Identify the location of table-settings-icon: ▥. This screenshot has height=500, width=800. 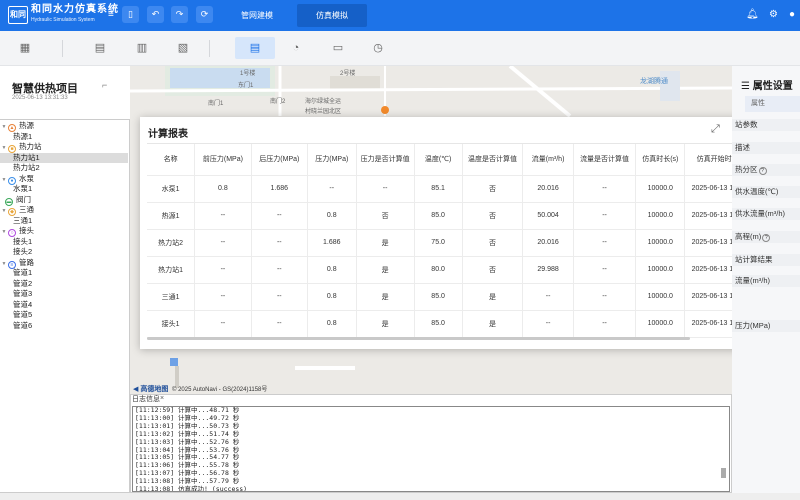
(142, 48).